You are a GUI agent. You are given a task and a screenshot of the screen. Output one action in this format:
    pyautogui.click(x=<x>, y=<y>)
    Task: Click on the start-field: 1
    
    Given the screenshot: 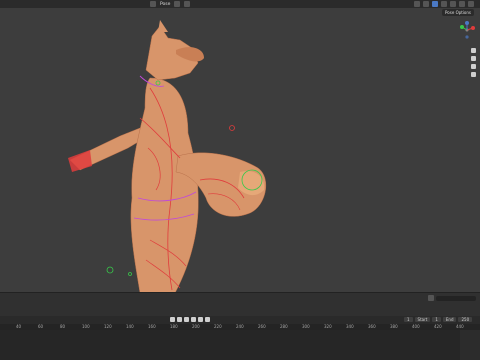 What is the action you would take?
    pyautogui.click(x=436, y=319)
    